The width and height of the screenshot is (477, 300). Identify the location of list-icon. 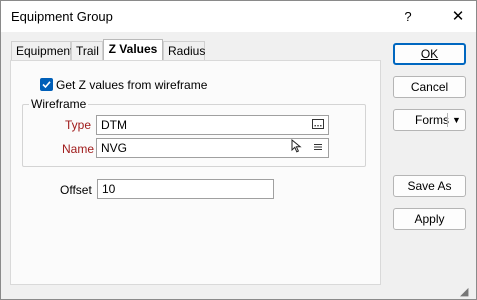
(318, 148).